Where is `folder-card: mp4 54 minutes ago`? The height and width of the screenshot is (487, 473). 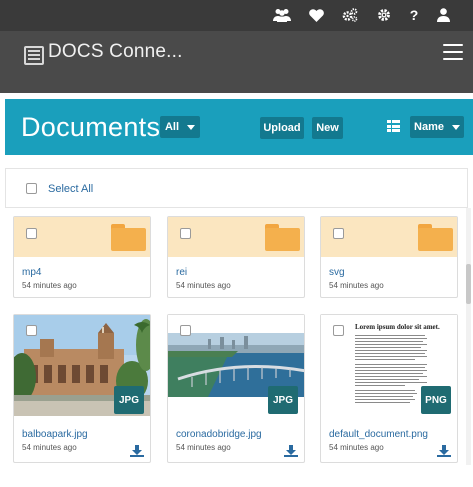 folder-card: mp4 54 minutes ago is located at coordinates (82, 257).